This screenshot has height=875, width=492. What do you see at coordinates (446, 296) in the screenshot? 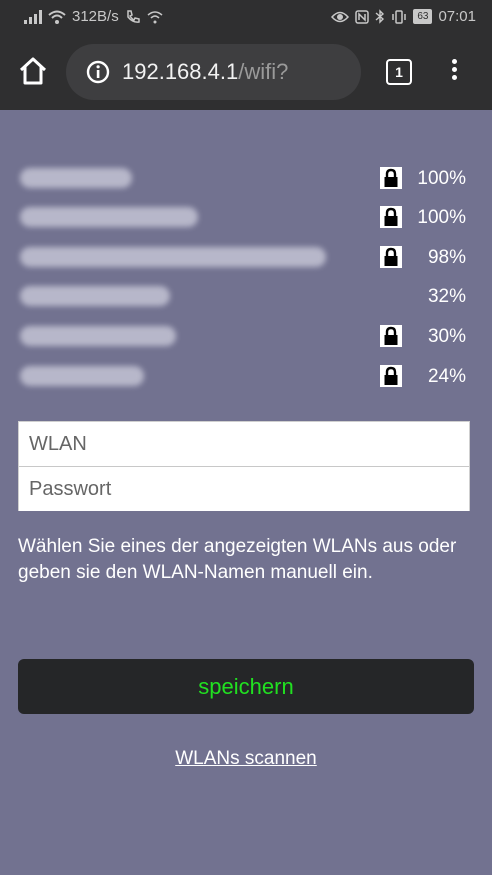
I see `signal-strength: 32%` at bounding box center [446, 296].